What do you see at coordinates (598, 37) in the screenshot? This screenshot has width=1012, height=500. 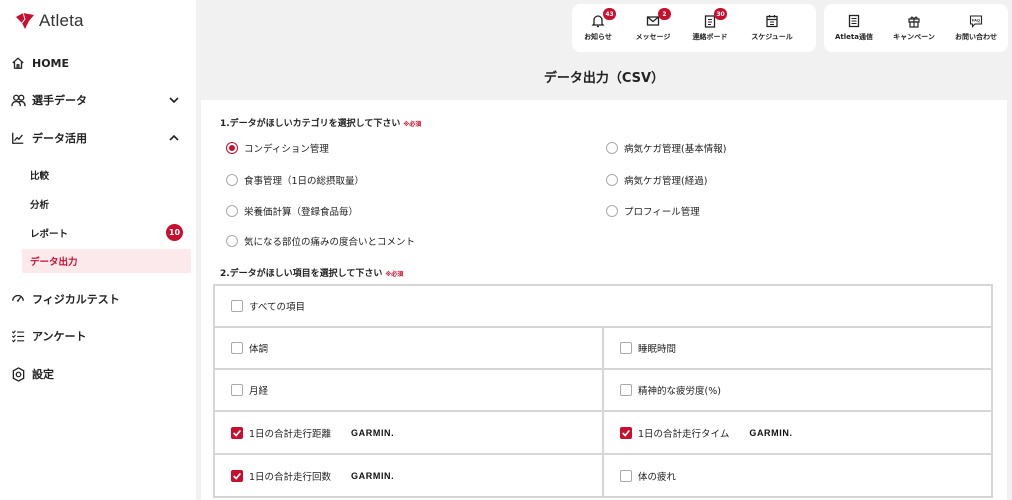 I see `topbar-label: お知らせ` at bounding box center [598, 37].